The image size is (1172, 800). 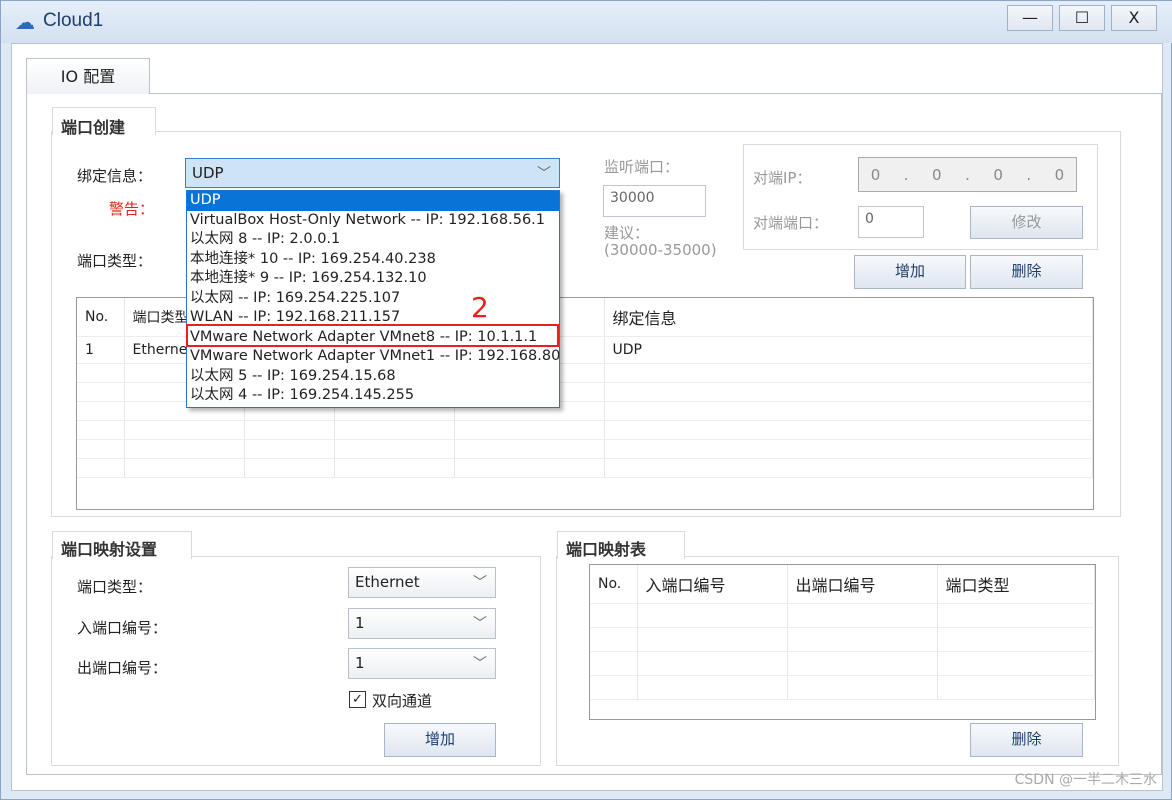 What do you see at coordinates (1082, 18) in the screenshot?
I see `maximize-button: ☐` at bounding box center [1082, 18].